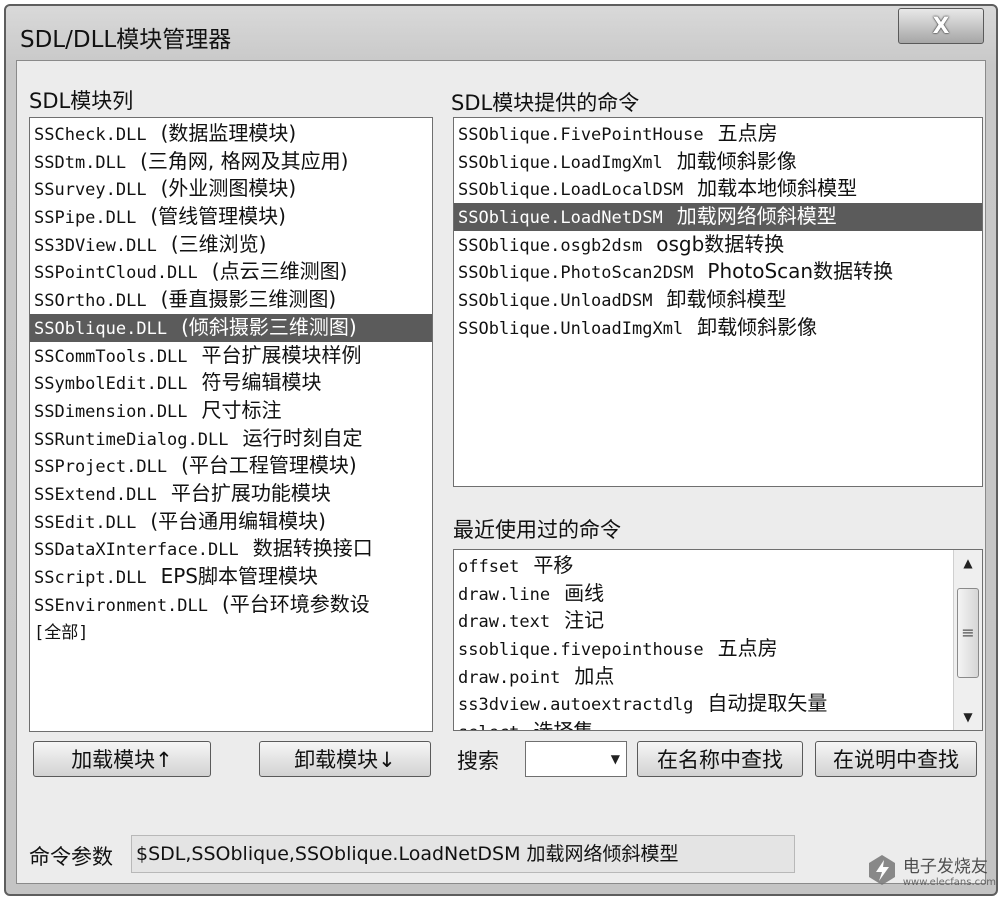  Describe the element at coordinates (615, 759) in the screenshot. I see `dropdown-arrow-icon: ▼` at that location.